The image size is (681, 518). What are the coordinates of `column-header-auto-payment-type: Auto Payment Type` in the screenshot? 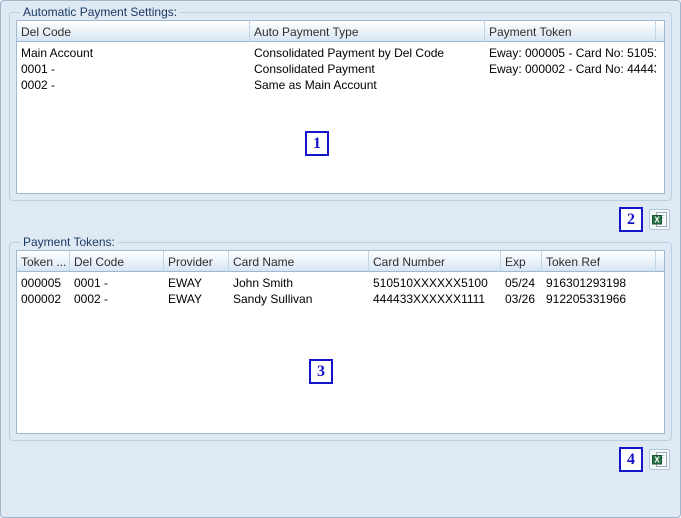 It's located at (367, 31).